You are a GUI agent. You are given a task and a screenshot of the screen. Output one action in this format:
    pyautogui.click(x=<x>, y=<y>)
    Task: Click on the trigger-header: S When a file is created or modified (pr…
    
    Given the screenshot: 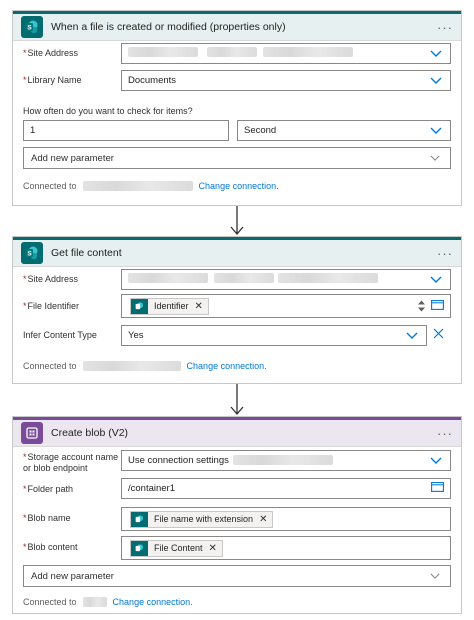 What is the action you would take?
    pyautogui.click(x=237, y=26)
    